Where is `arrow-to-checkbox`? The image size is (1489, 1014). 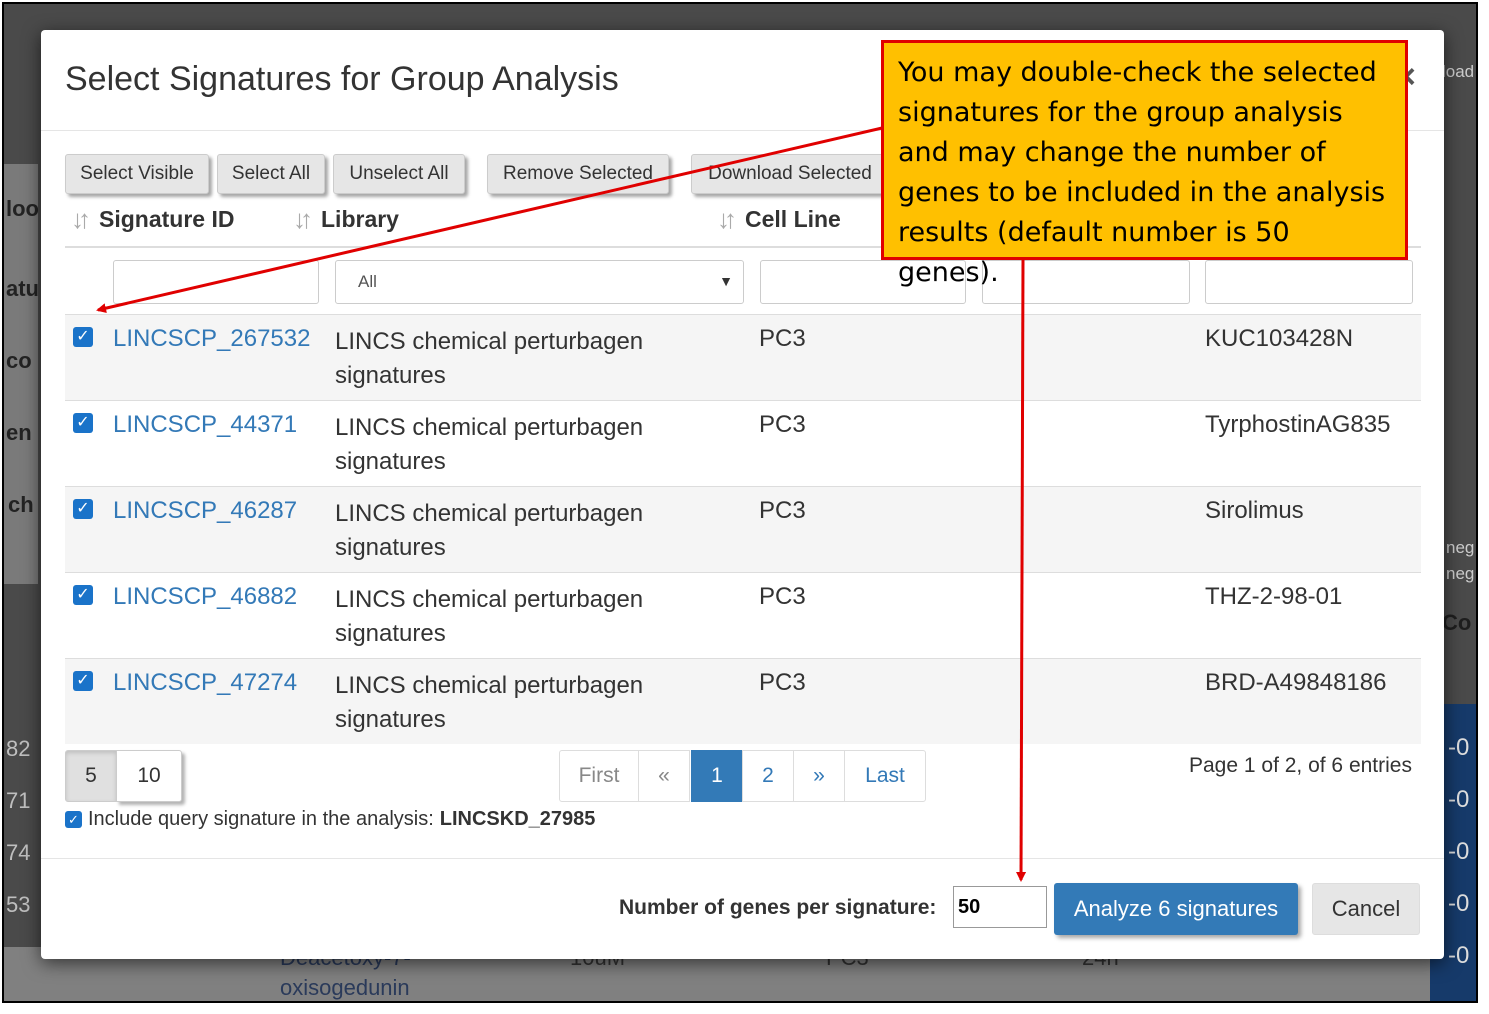 arrow-to-checkbox is located at coordinates (489, 220).